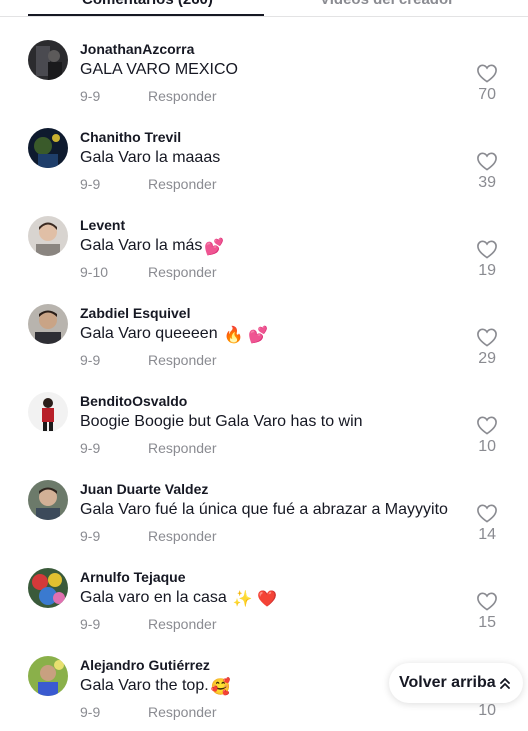  What do you see at coordinates (179, 598) in the screenshot?
I see `comment-text: Gala varo en la casa ✨ ❤️` at bounding box center [179, 598].